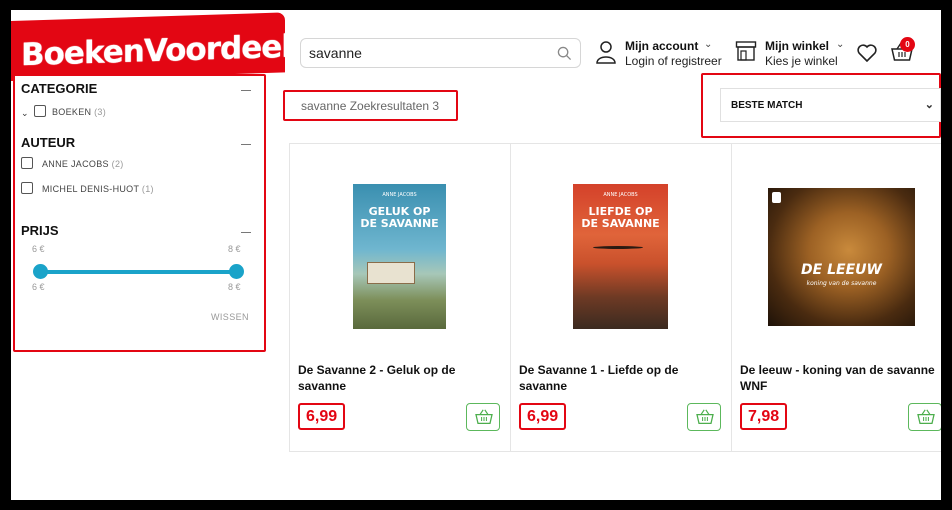 Image resolution: width=952 pixels, height=510 pixels. What do you see at coordinates (606, 54) in the screenshot?
I see `user-icon` at bounding box center [606, 54].